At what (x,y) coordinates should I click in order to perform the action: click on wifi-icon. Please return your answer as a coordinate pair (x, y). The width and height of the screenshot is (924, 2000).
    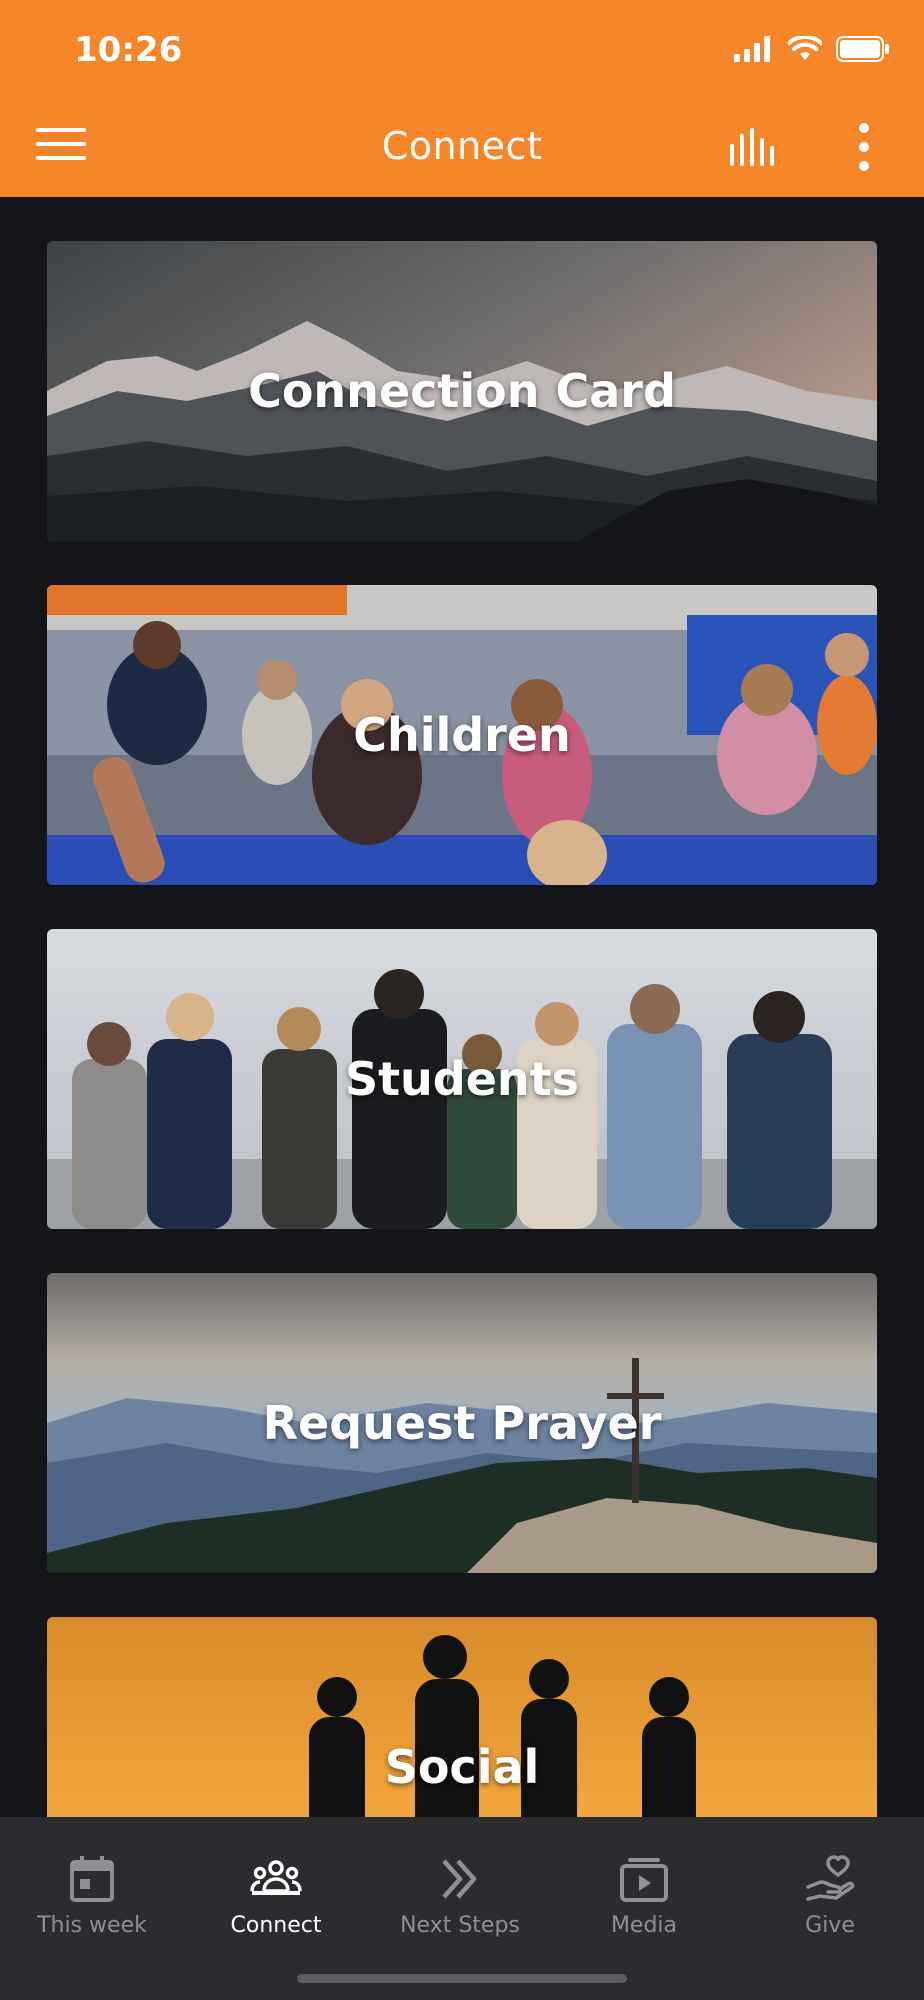
    Looking at the image, I should click on (805, 48).